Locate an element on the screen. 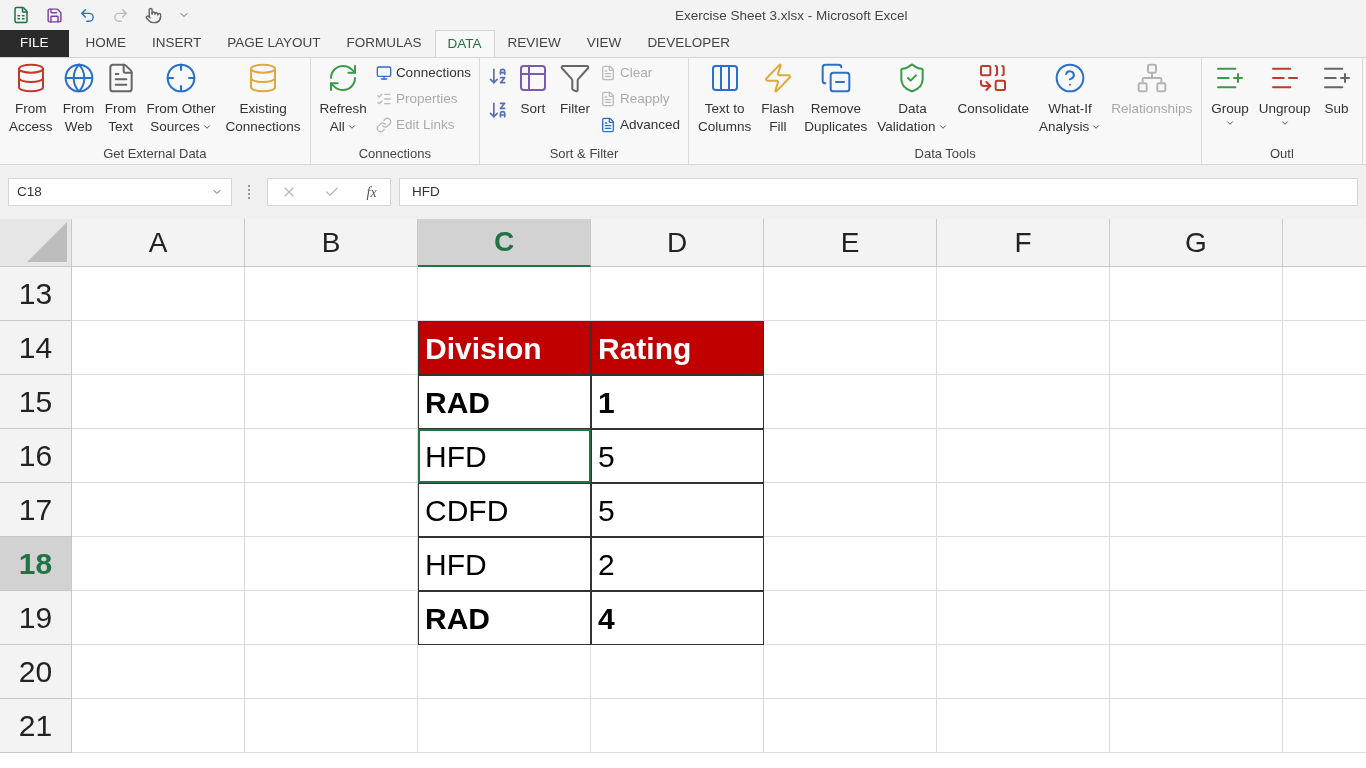 This screenshot has height=768, width=1366. ribbon-tab: DEVELOPER is located at coordinates (688, 43).